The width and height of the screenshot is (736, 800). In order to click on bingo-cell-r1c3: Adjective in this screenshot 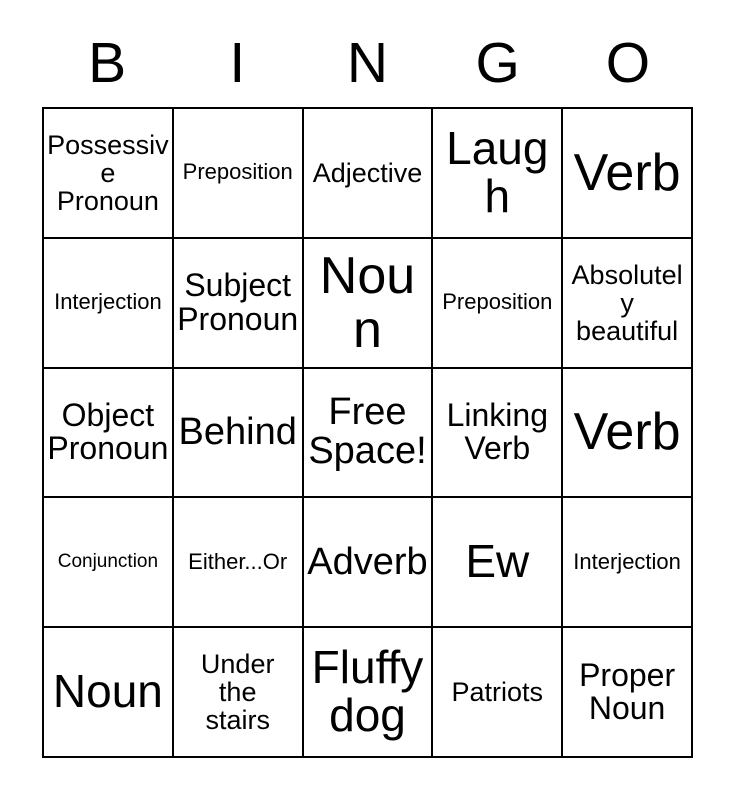, I will do `click(368, 174)`.